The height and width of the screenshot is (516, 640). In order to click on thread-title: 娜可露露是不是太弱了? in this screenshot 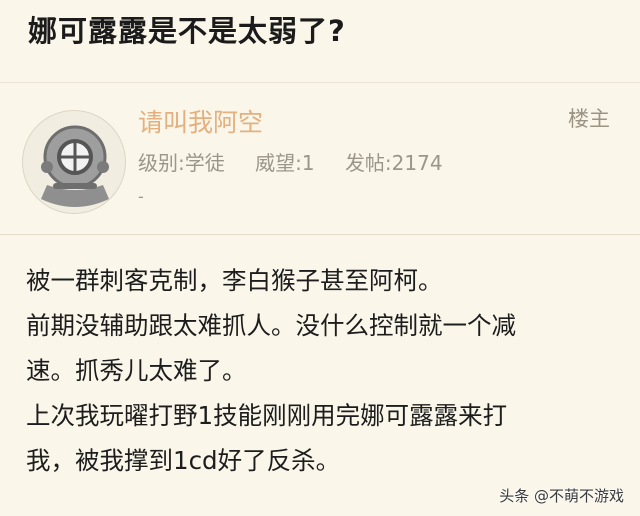, I will do `click(187, 31)`.